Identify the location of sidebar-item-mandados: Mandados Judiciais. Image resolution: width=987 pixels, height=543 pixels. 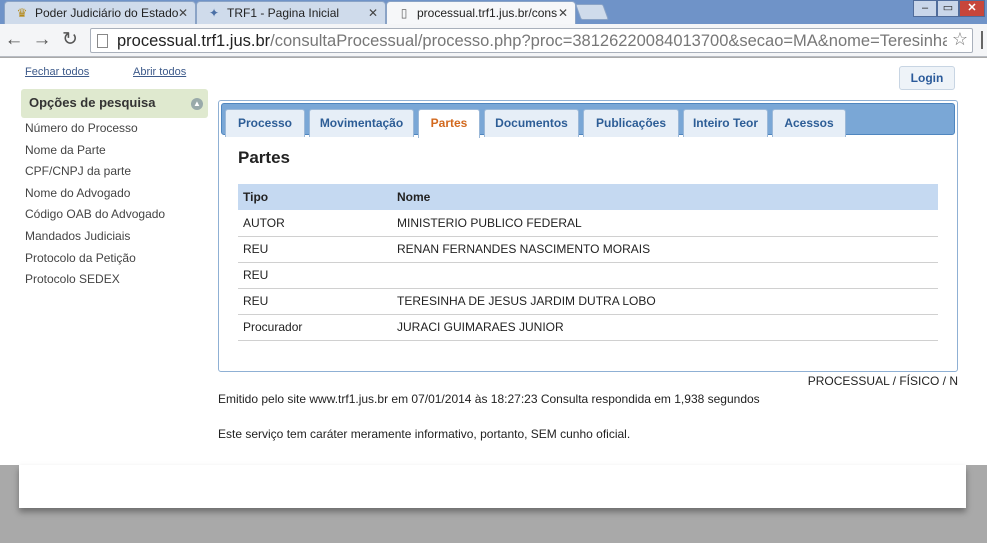
(95, 239).